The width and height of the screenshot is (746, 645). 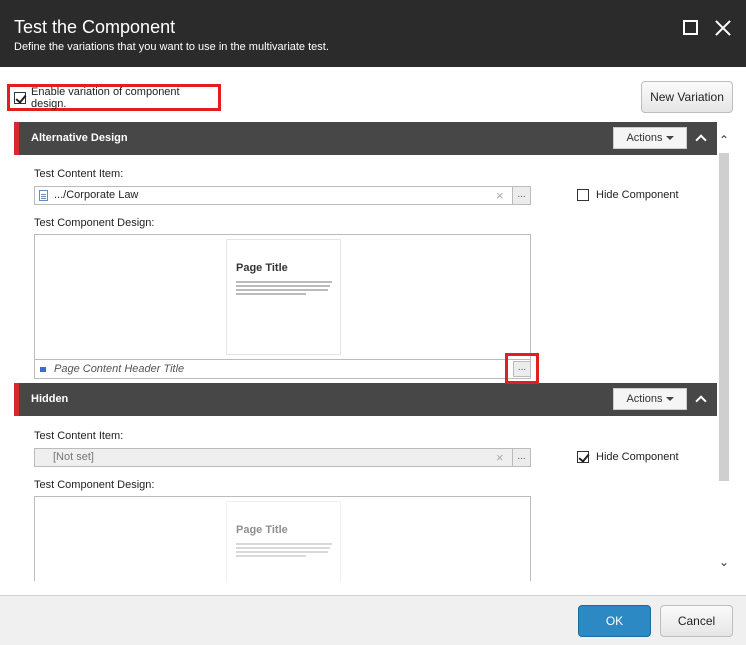 What do you see at coordinates (687, 97) in the screenshot?
I see `new-variation-button: New Variation` at bounding box center [687, 97].